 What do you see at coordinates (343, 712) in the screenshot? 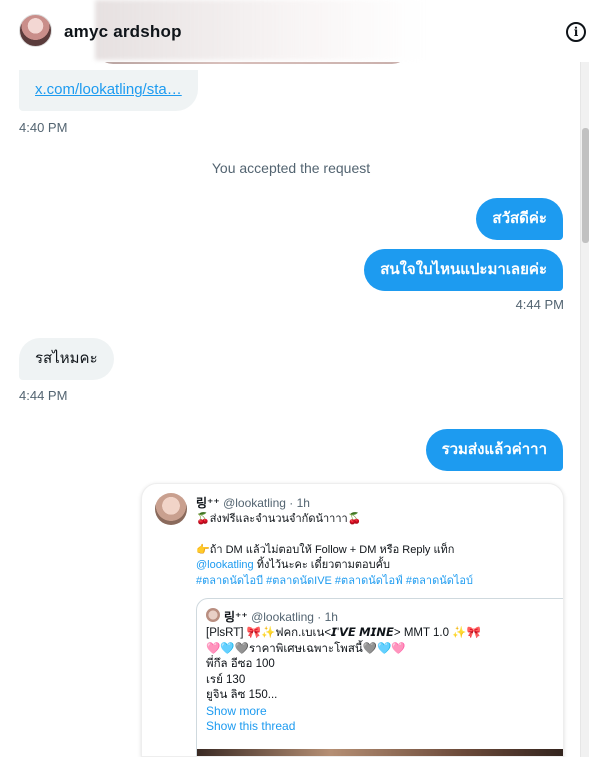
I see `show-more-link: Show more` at bounding box center [343, 712].